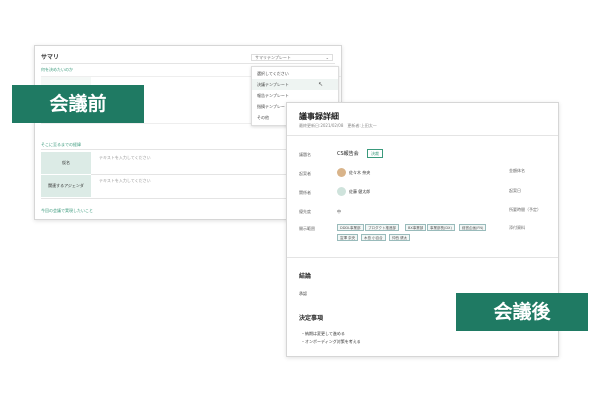 The height and width of the screenshot is (400, 600). Describe the element at coordinates (305, 211) in the screenshot. I see `field-label: 優先度` at that location.